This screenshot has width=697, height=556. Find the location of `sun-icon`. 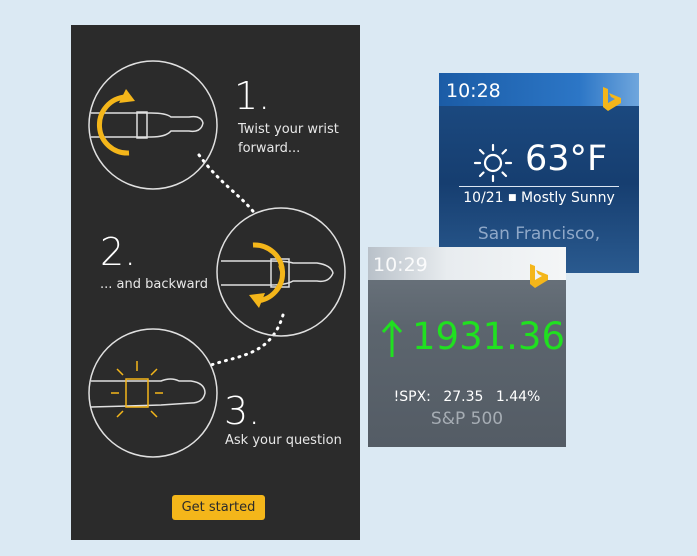

sun-icon is located at coordinates (493, 163).